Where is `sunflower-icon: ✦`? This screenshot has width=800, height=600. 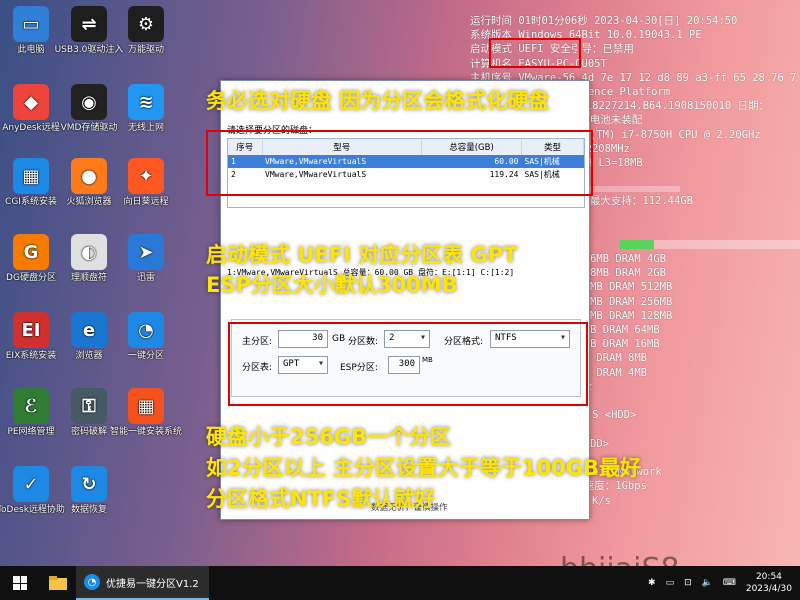
sunflower-icon: ✦ is located at coordinates (146, 176).